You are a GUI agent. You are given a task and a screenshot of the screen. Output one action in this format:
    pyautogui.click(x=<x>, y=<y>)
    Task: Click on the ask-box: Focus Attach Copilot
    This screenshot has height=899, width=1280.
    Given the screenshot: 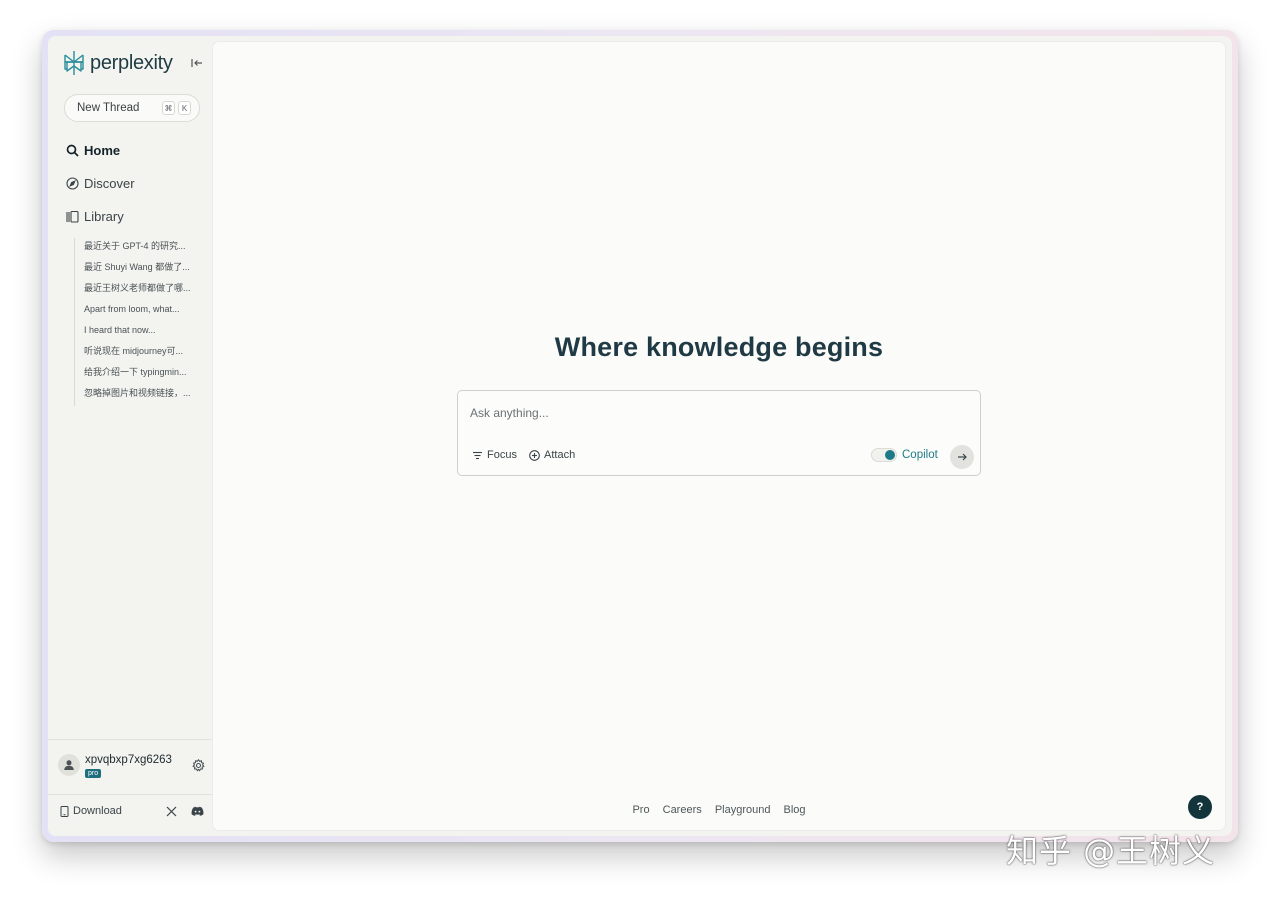 What is the action you would take?
    pyautogui.click(x=719, y=433)
    